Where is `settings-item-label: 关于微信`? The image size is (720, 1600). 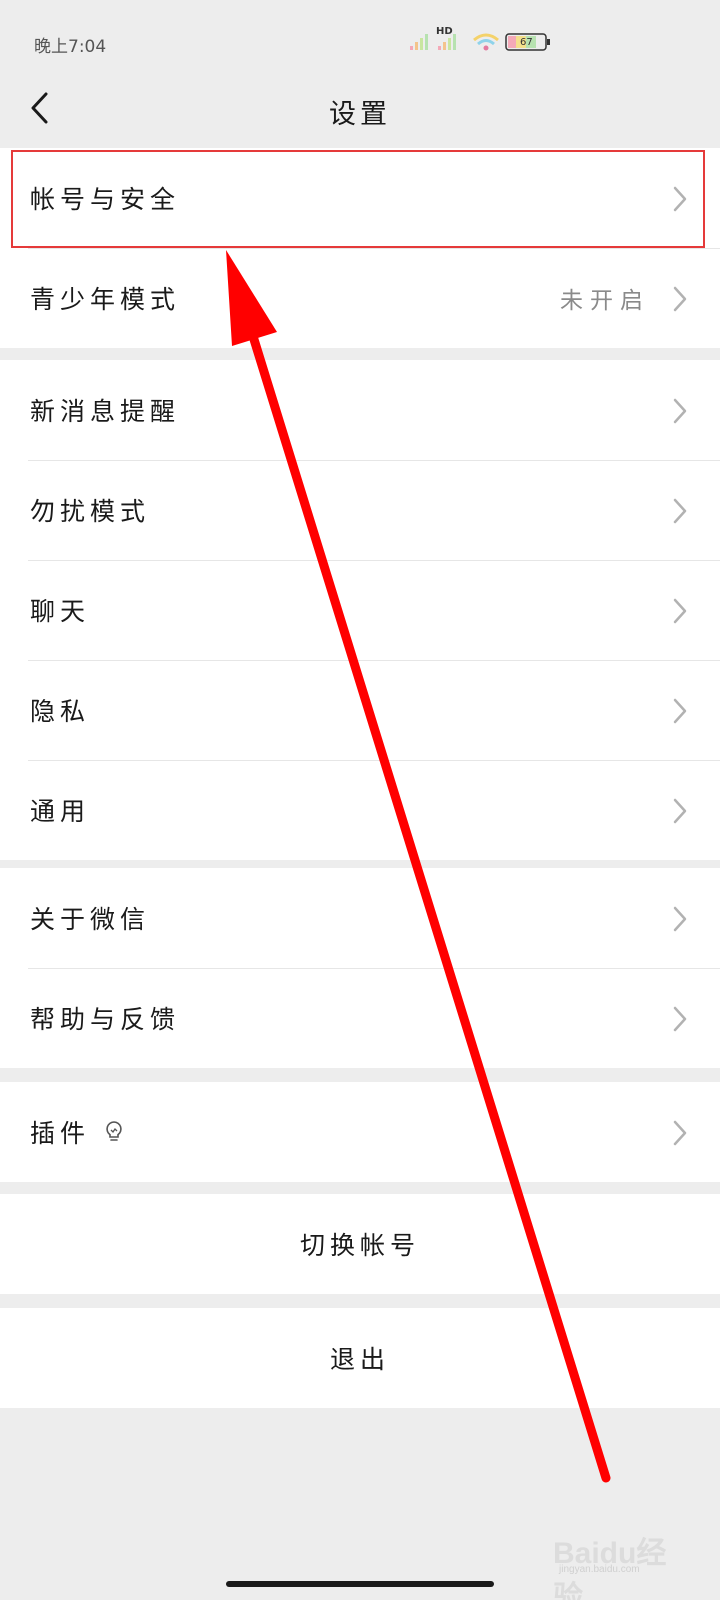 settings-item-label: 关于微信 is located at coordinates (90, 919).